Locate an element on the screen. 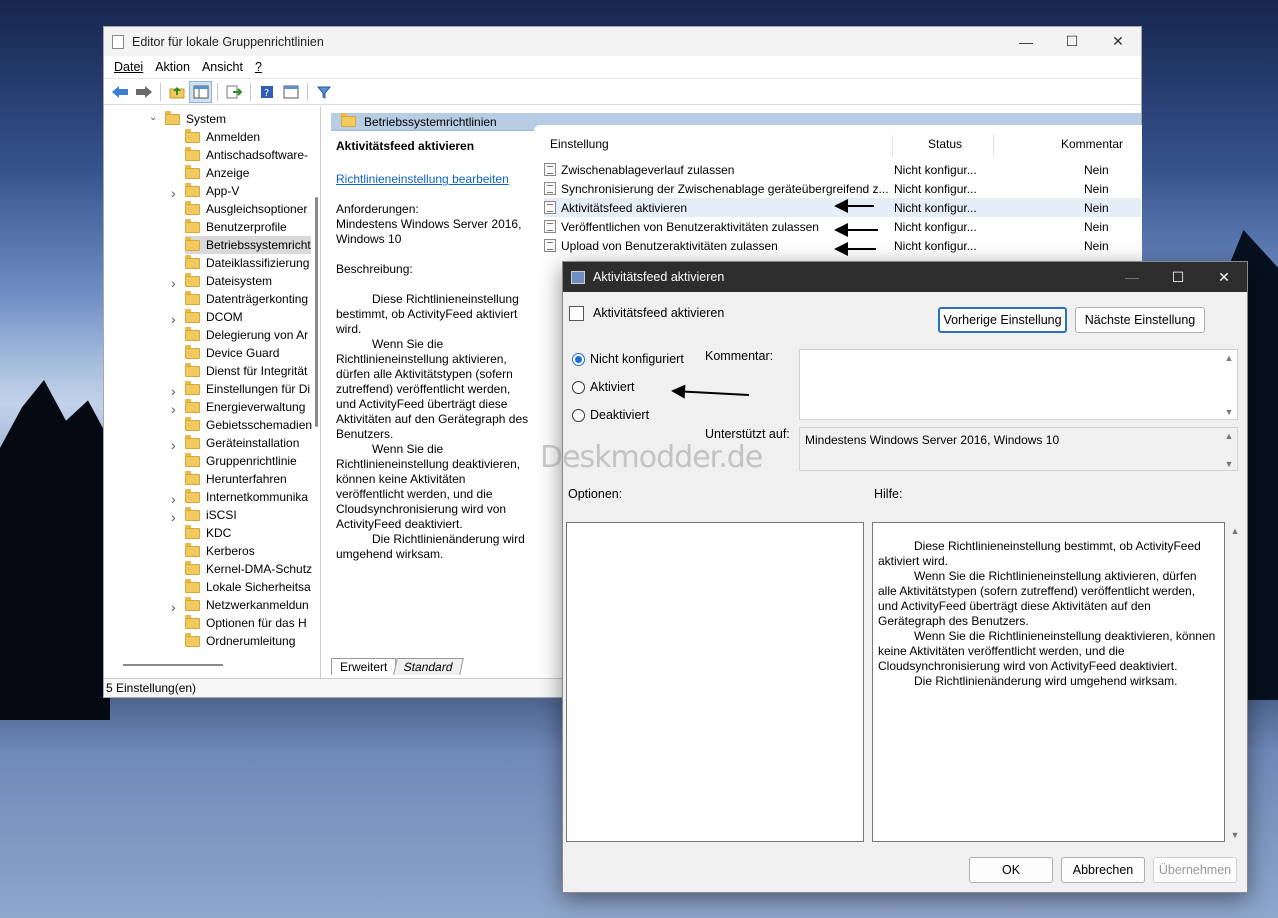 The image size is (1278, 918). tab-erweitert: Erweitert is located at coordinates (364, 666).